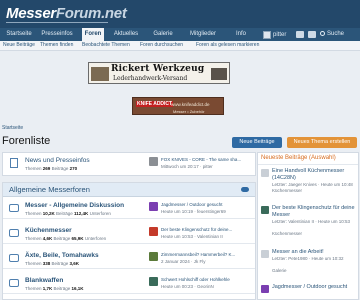  What do you see at coordinates (57, 160) in the screenshot?
I see `node-title: News und Presseinfos` at bounding box center [57, 160].